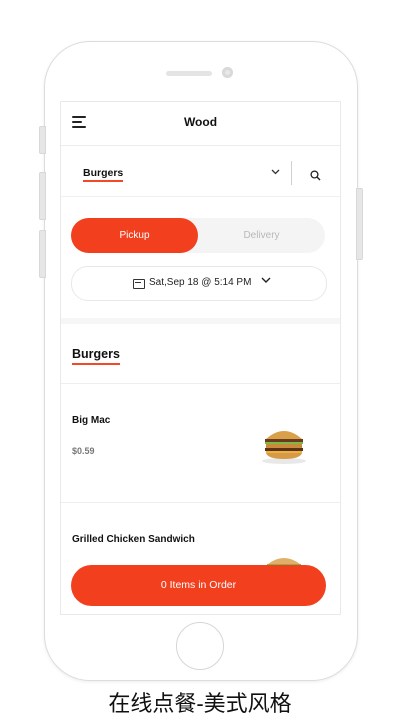 The width and height of the screenshot is (400, 725). Describe the element at coordinates (284, 445) in the screenshot. I see `burger-image` at that location.